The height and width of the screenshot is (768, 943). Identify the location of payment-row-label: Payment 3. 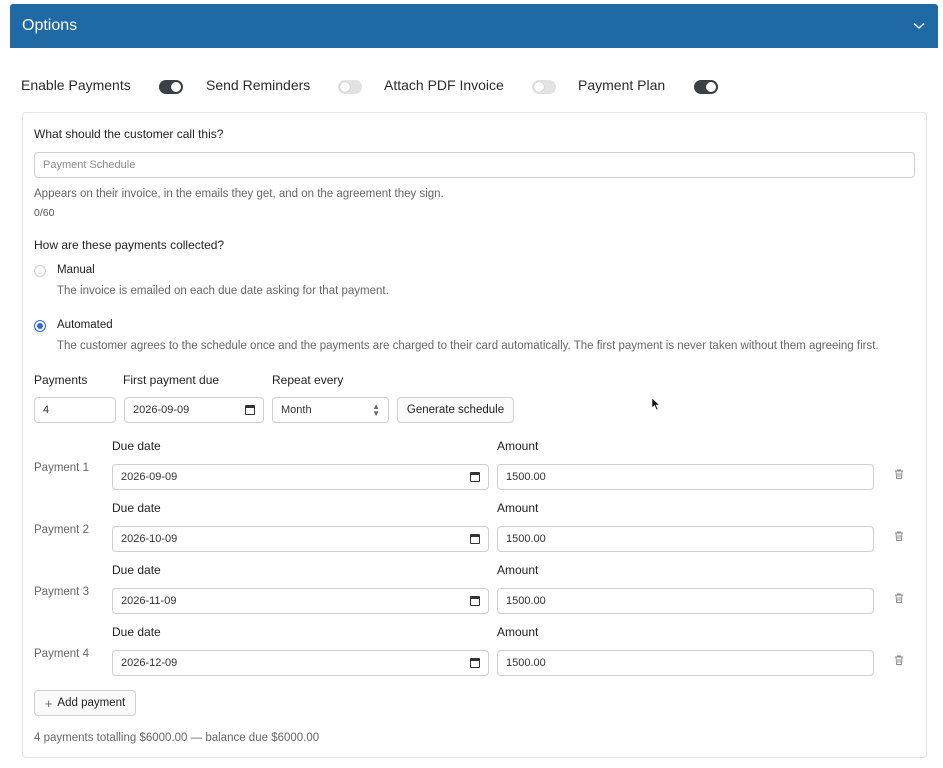
(61, 592).